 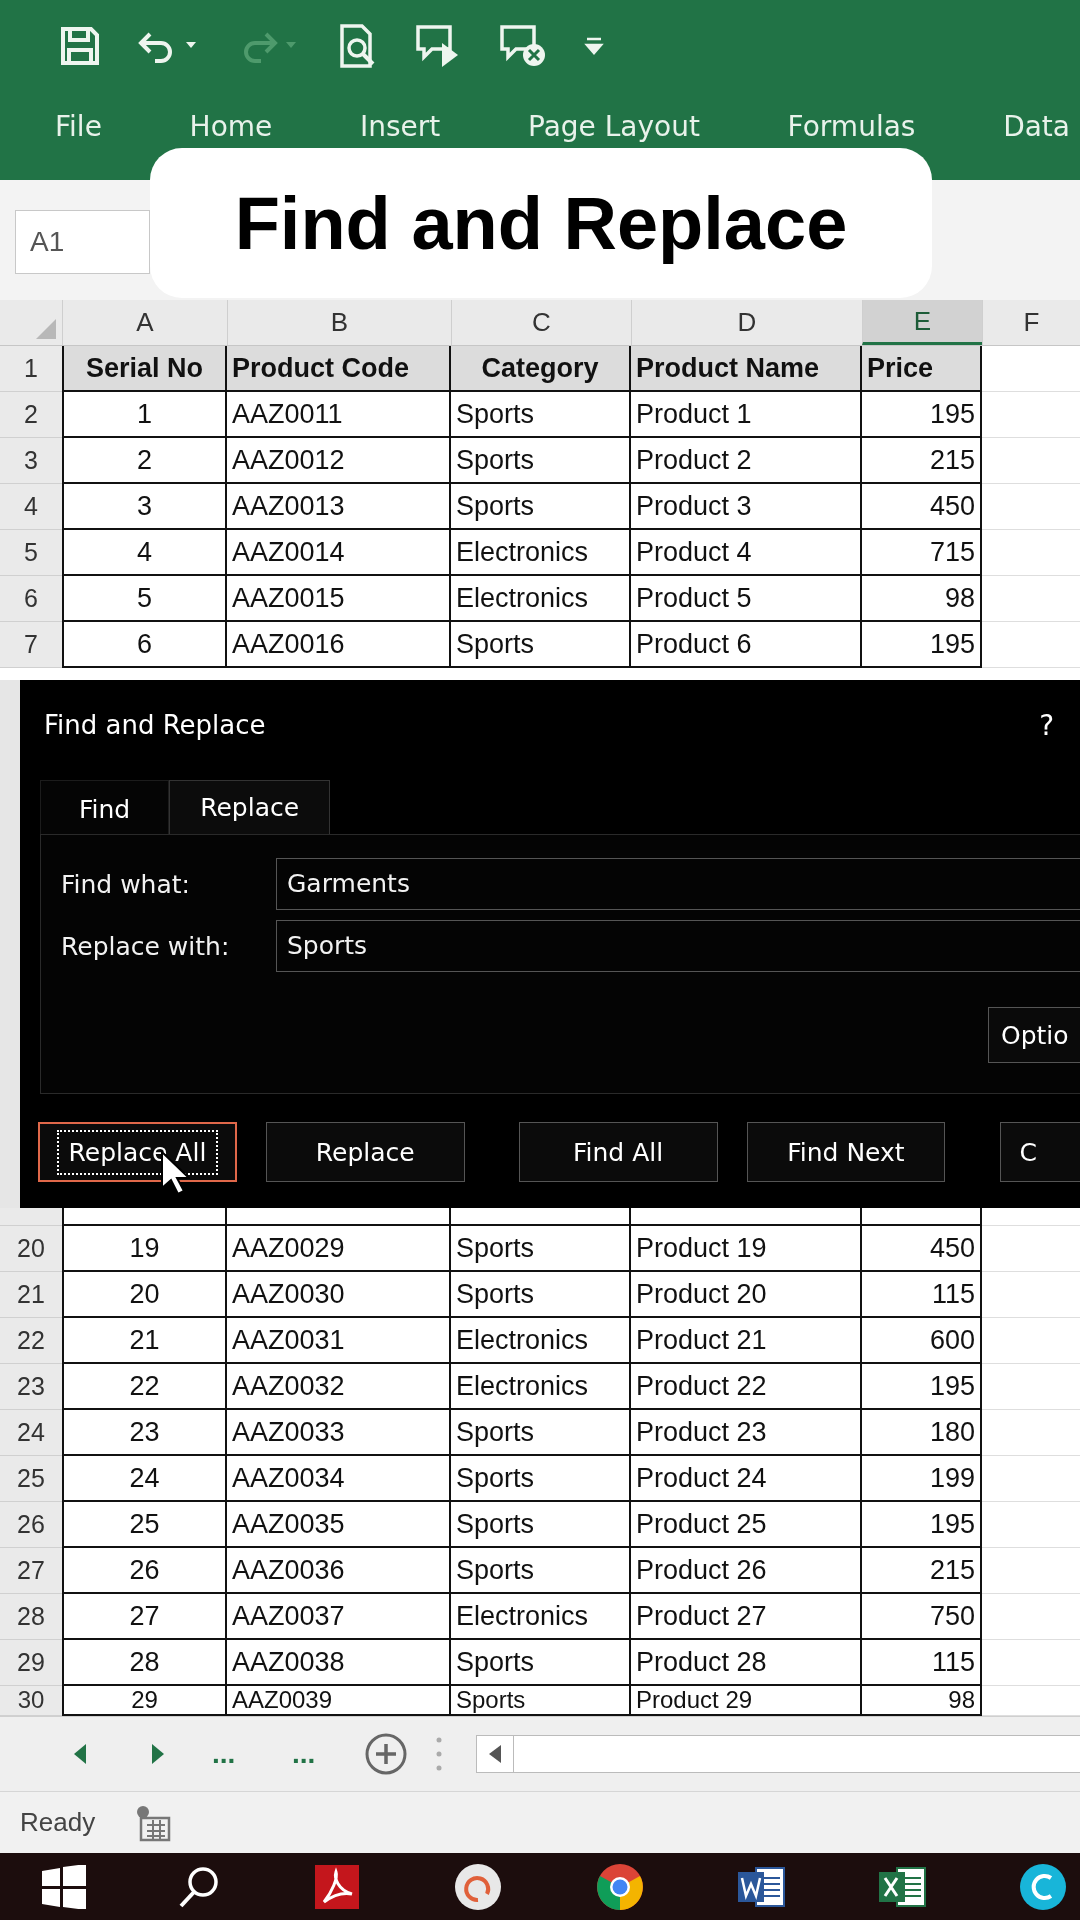 What do you see at coordinates (495, 1754) in the screenshot?
I see `scroll-left-icon` at bounding box center [495, 1754].